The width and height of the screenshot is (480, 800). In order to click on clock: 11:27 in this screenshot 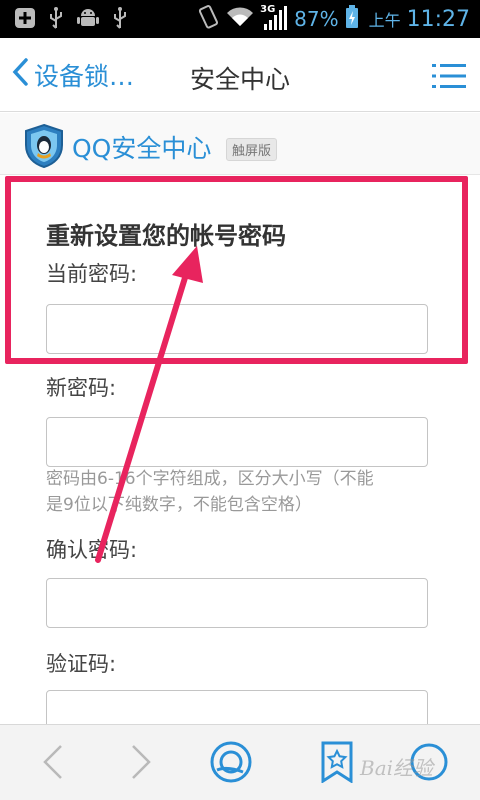, I will do `click(438, 19)`.